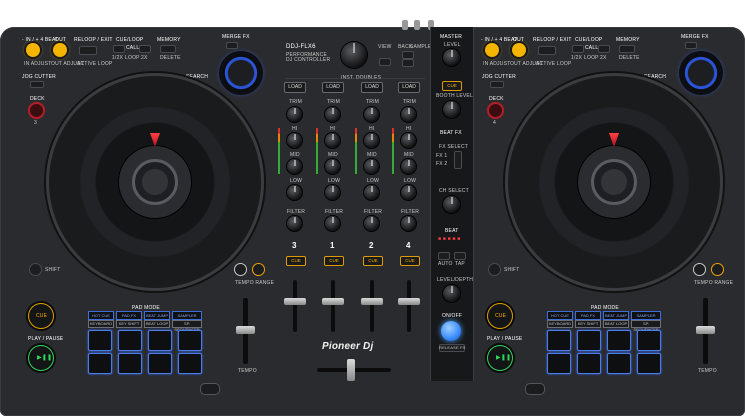 This screenshot has width=745, height=416. I want to click on pad-4-right, so click(649, 340).